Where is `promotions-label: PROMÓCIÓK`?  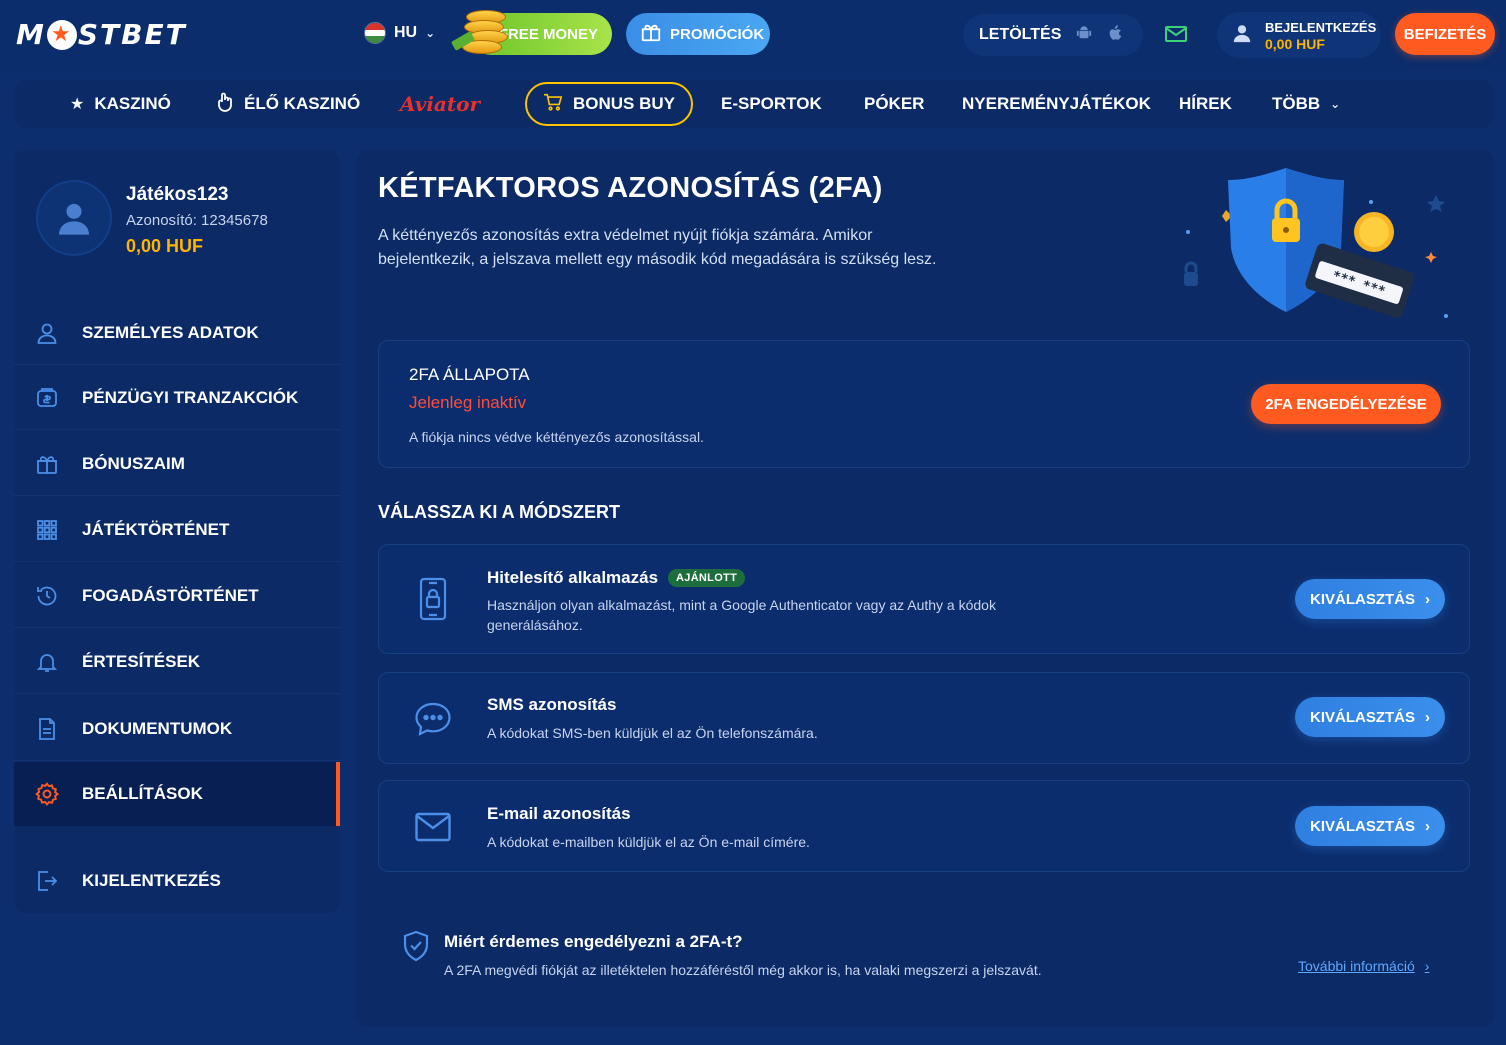 promotions-label: PROMÓCIÓK is located at coordinates (717, 34).